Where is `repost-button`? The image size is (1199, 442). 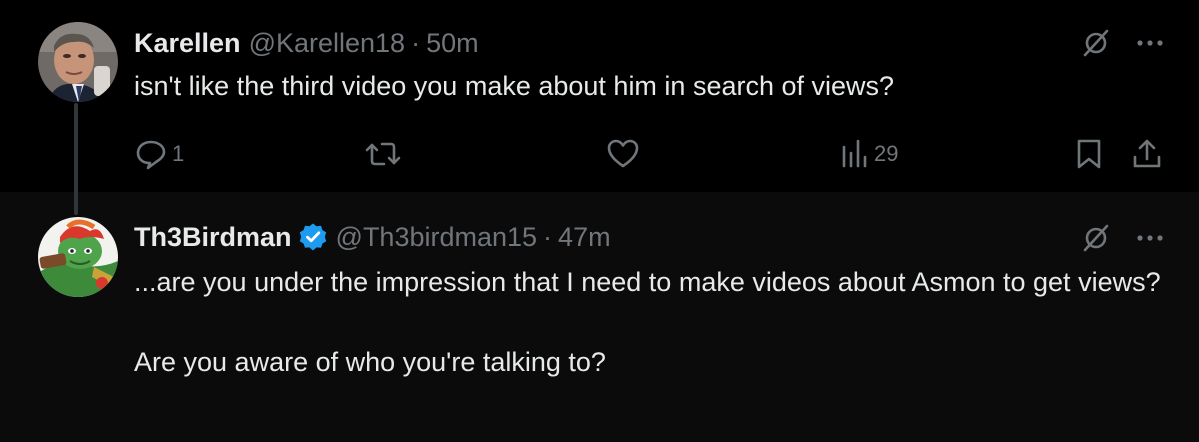
repost-button is located at coordinates (383, 154).